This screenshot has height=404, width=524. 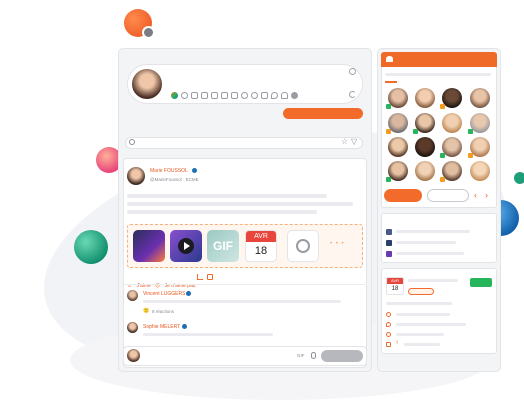 What do you see at coordinates (149, 246) in the screenshot?
I see `app-thumbnail` at bounding box center [149, 246].